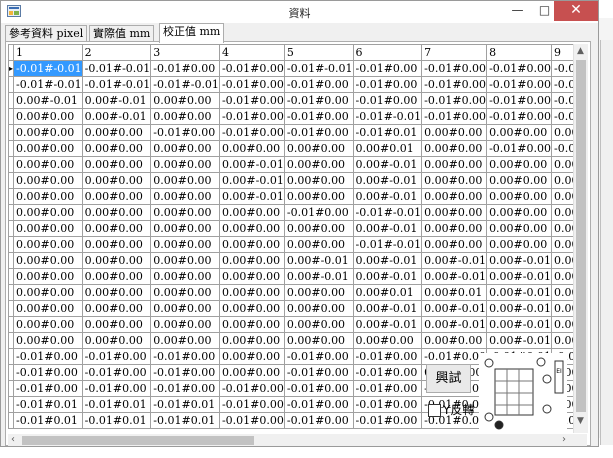  What do you see at coordinates (46, 33) in the screenshot?
I see `tab-reference-pixel: 參考資料 pixel` at bounding box center [46, 33].